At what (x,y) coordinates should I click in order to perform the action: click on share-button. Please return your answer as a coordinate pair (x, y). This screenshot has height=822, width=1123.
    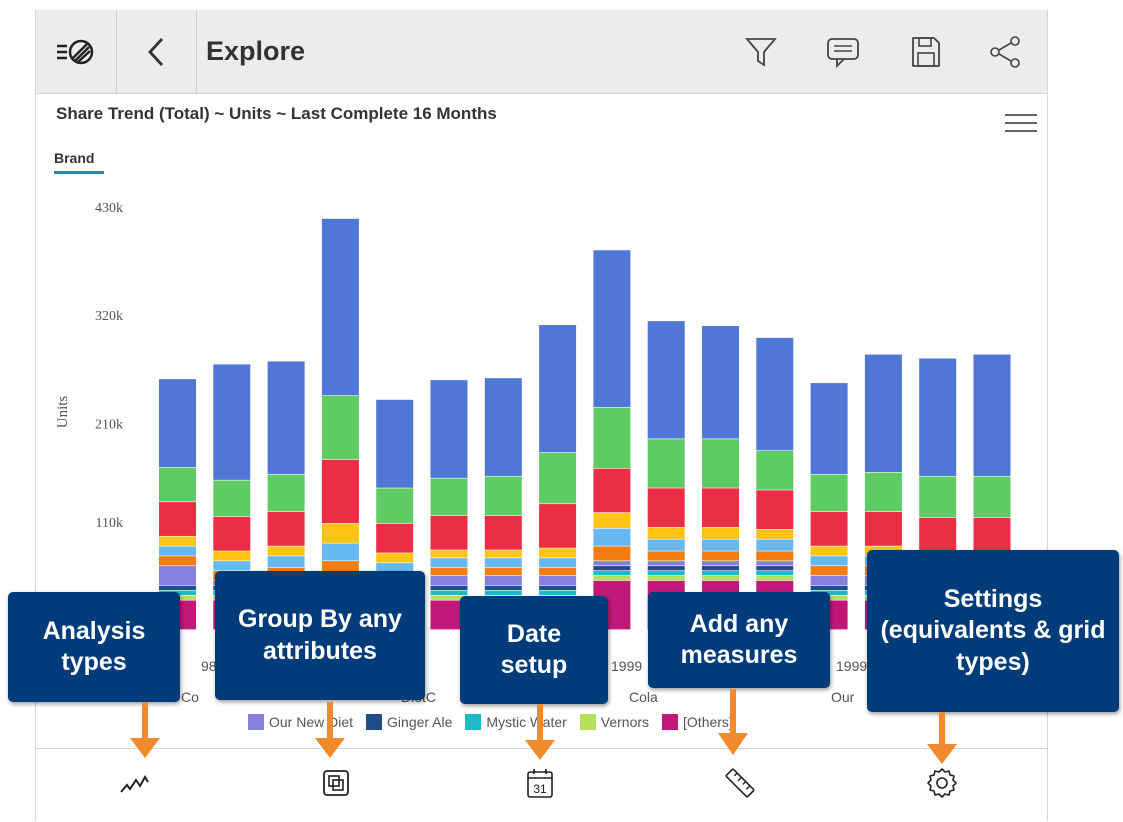
    Looking at the image, I should click on (1005, 51).